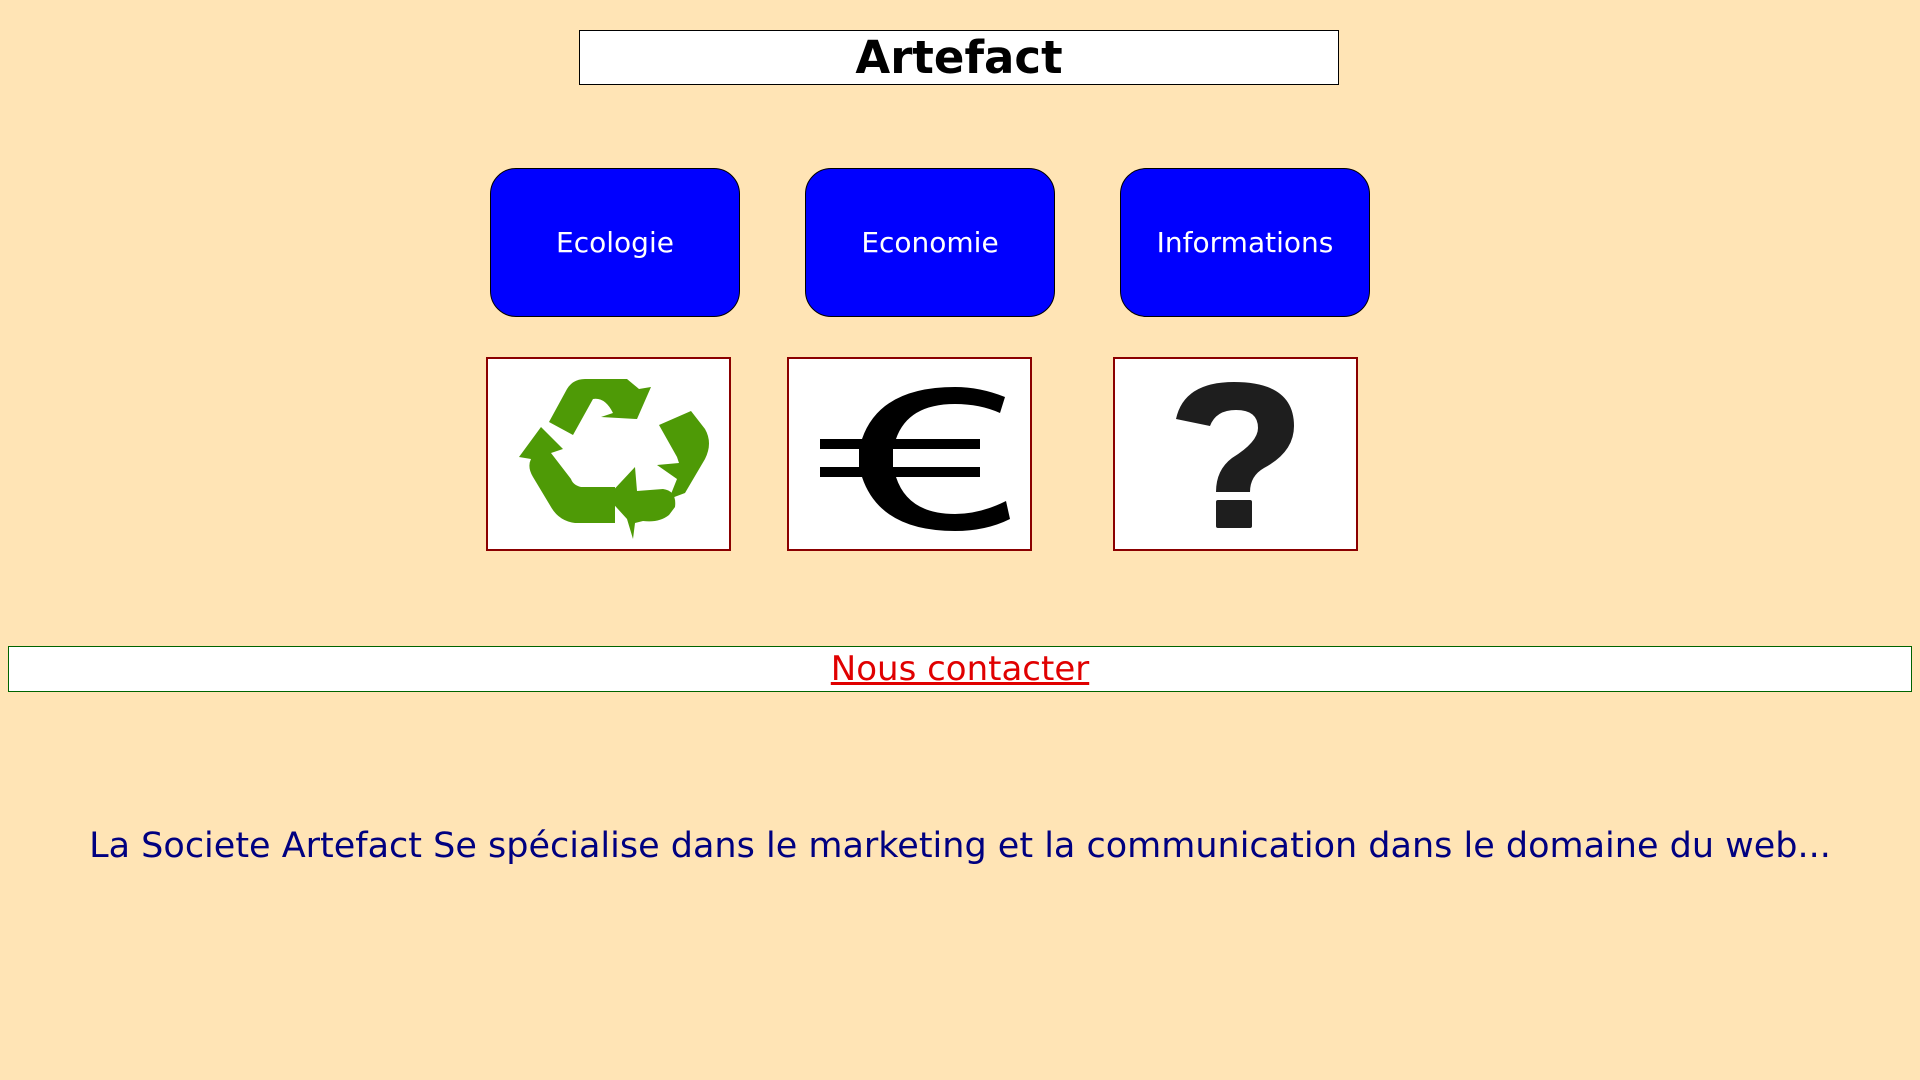 The image size is (1920, 1080). I want to click on ecologie-image-link, so click(608, 454).